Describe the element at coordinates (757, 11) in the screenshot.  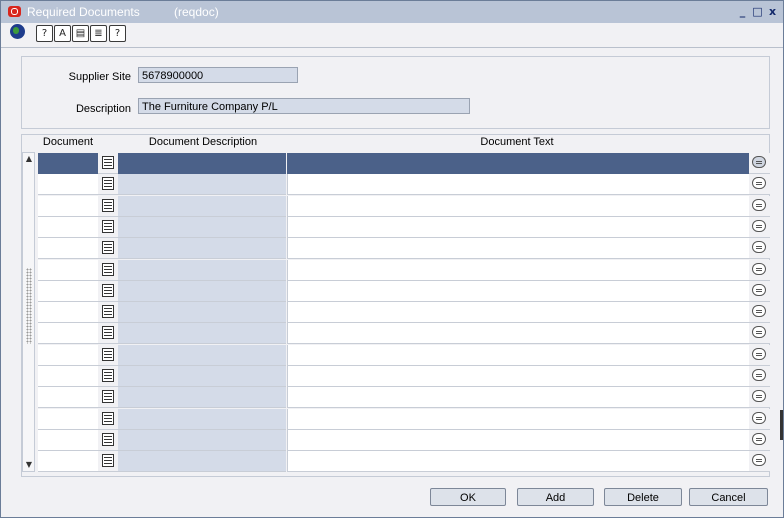
I see `maximize-button: □` at that location.